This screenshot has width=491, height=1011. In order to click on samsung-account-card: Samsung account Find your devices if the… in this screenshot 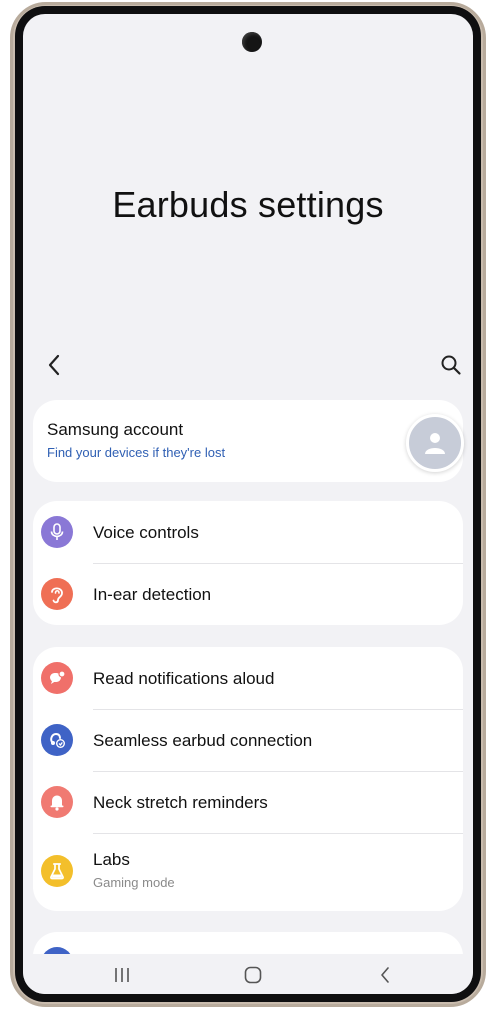, I will do `click(248, 441)`.